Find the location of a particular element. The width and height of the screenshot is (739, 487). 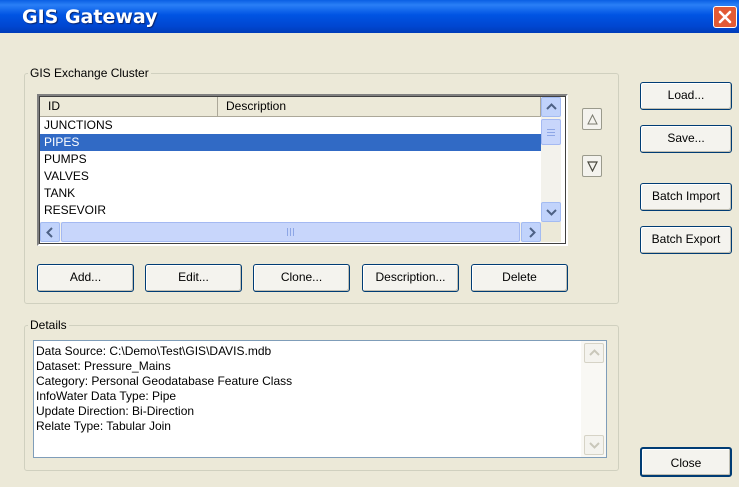

details-line: InfoWater Data Type: Pipe is located at coordinates (106, 396).